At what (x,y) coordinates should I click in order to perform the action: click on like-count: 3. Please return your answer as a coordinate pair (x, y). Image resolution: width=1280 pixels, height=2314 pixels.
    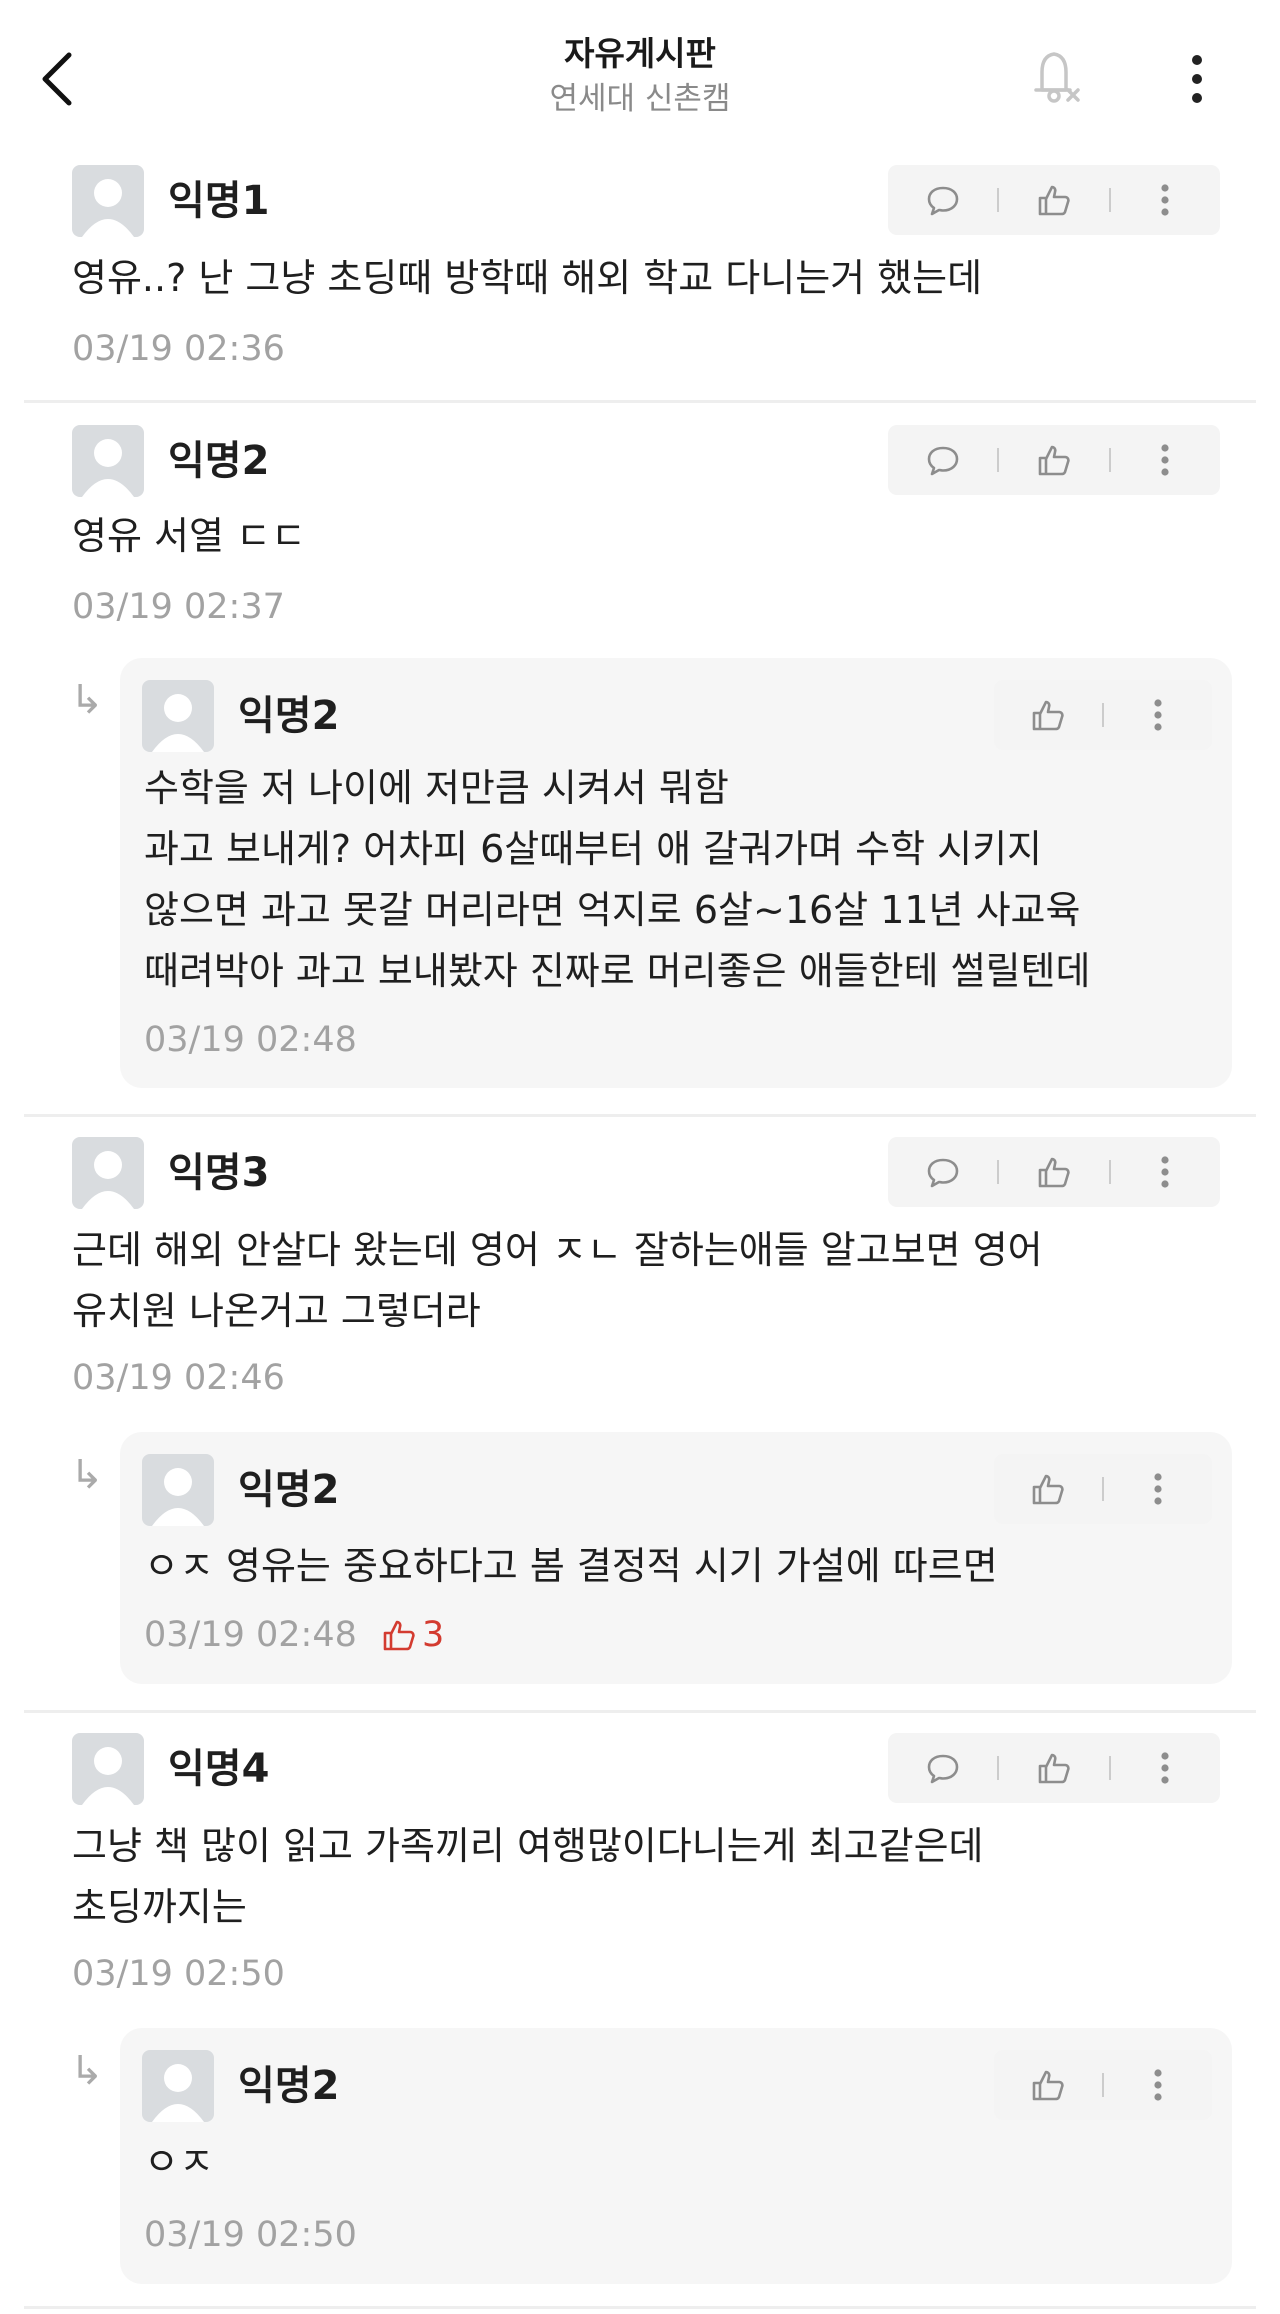
    Looking at the image, I should click on (413, 1635).